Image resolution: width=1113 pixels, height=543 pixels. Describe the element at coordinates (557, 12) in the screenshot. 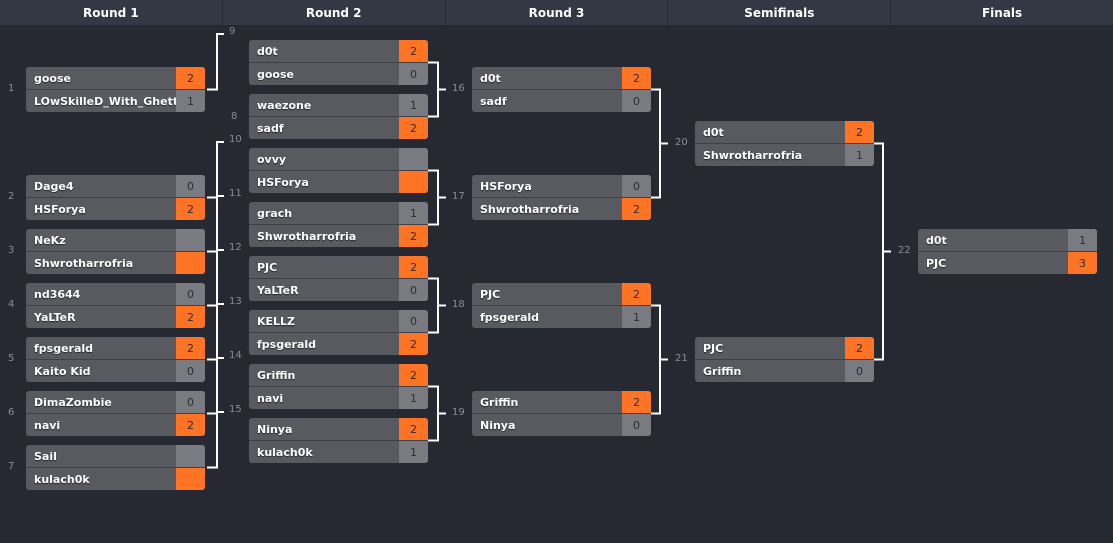

I see `round-header-3: Round 3` at that location.